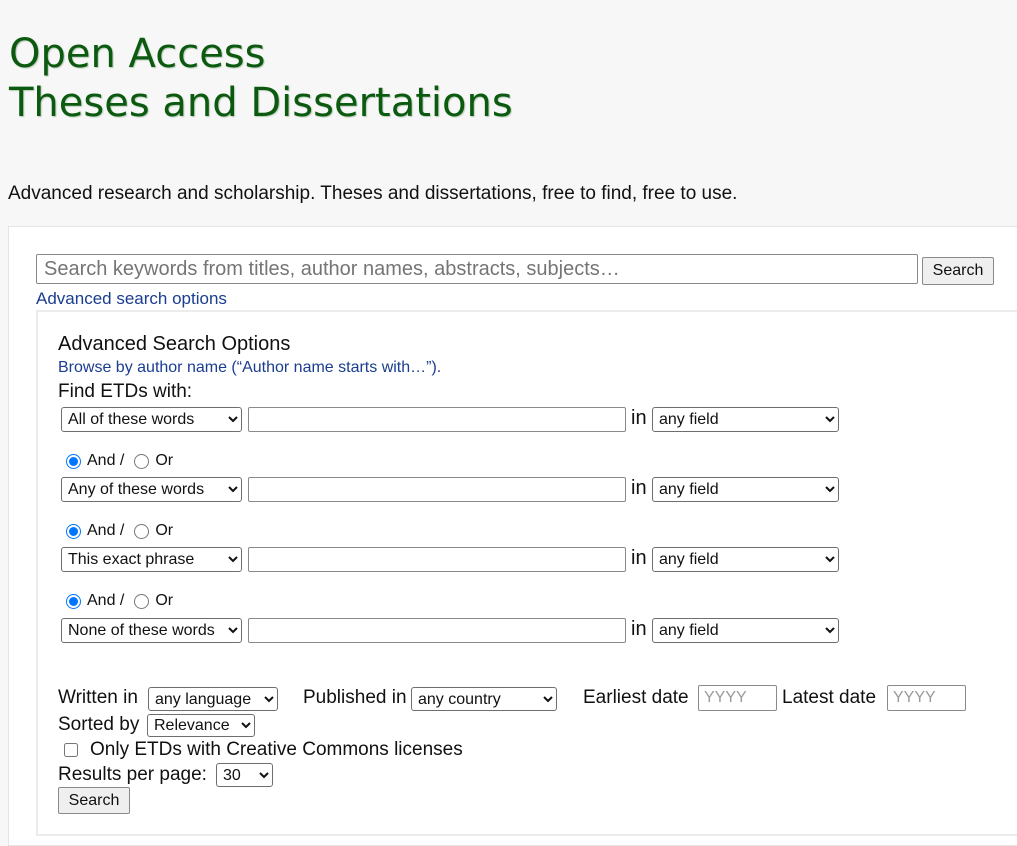 The image size is (1017, 846). I want to click on site-title: Open Access Theses and Dissertations, so click(261, 79).